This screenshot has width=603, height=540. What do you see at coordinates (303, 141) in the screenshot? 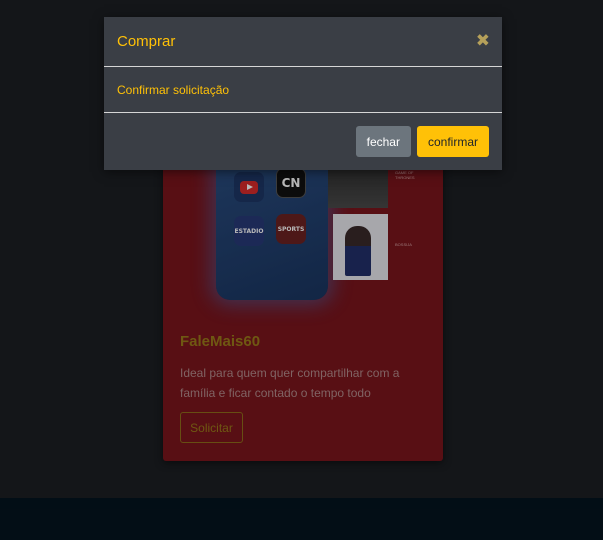
I see `modal-footer: fechar confirmar` at bounding box center [303, 141].